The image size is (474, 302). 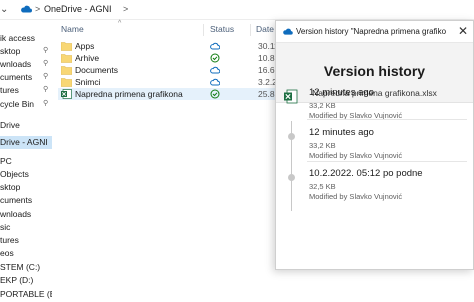 I want to click on chevron-down-icon: ⌄, so click(x=6, y=10).